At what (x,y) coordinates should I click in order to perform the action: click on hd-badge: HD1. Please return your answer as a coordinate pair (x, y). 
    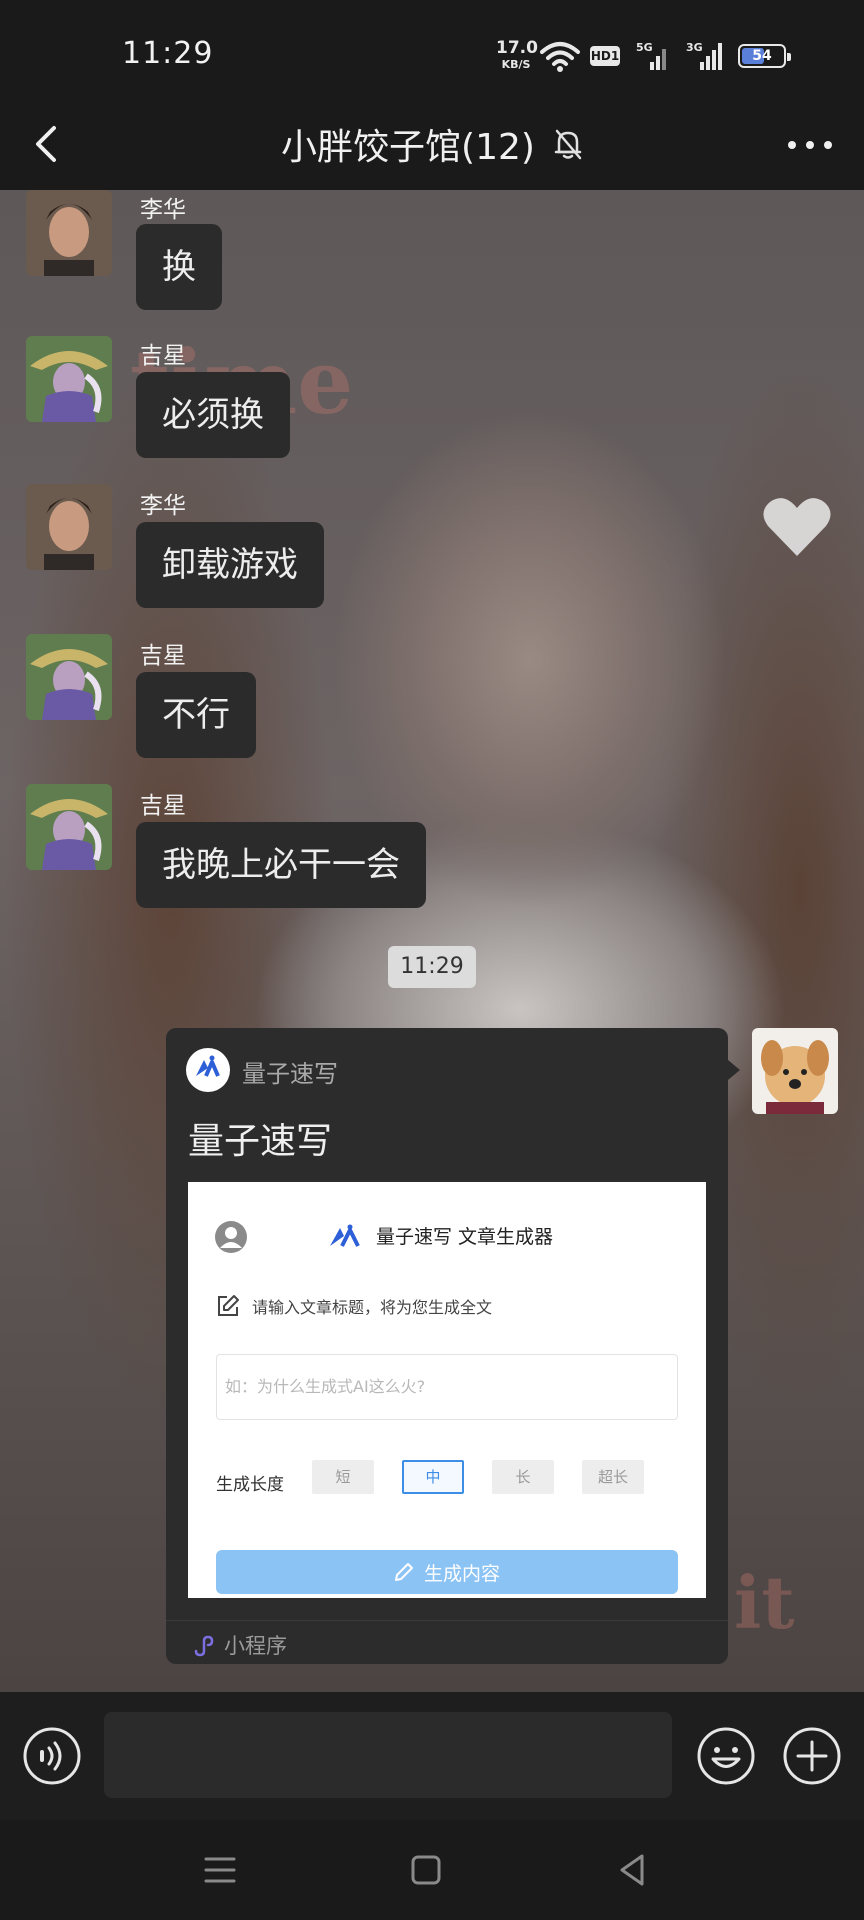
    Looking at the image, I should click on (605, 56).